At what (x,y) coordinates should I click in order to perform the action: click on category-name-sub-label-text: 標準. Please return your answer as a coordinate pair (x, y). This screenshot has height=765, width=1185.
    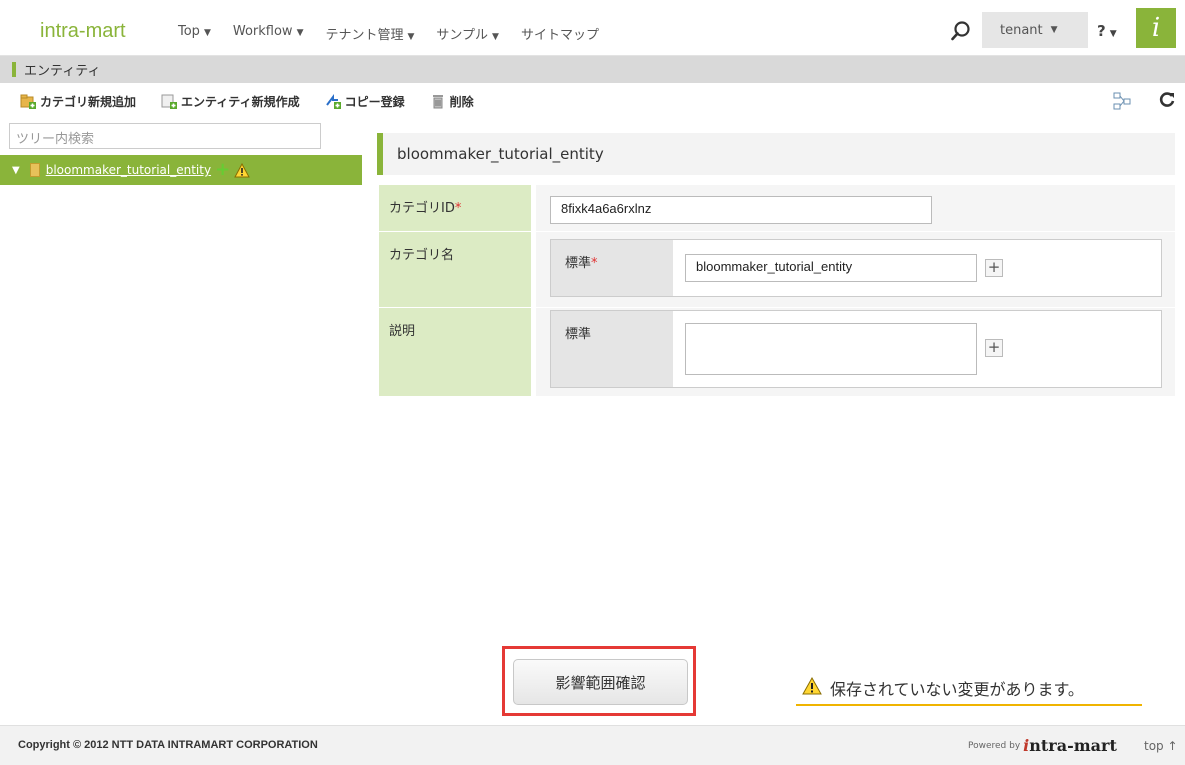
    Looking at the image, I should click on (578, 263).